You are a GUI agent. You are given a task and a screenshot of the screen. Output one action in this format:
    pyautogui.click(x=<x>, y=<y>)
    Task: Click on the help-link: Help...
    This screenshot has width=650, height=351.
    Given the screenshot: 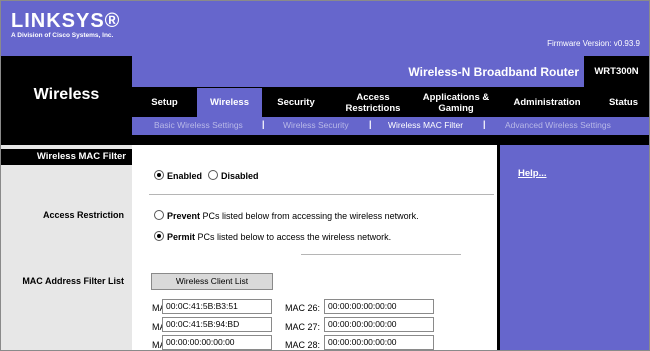 What is the action you would take?
    pyautogui.click(x=532, y=173)
    